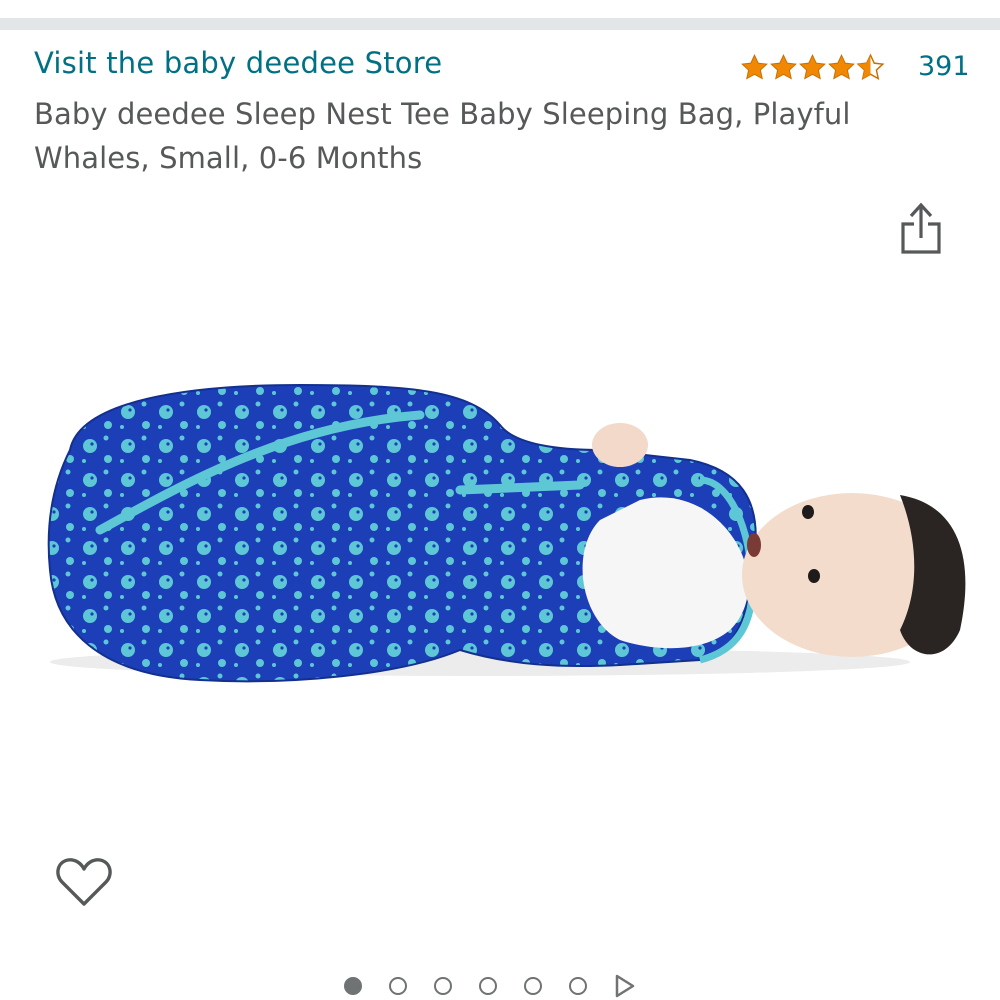 The image size is (1000, 1000). I want to click on share-button, so click(921, 228).